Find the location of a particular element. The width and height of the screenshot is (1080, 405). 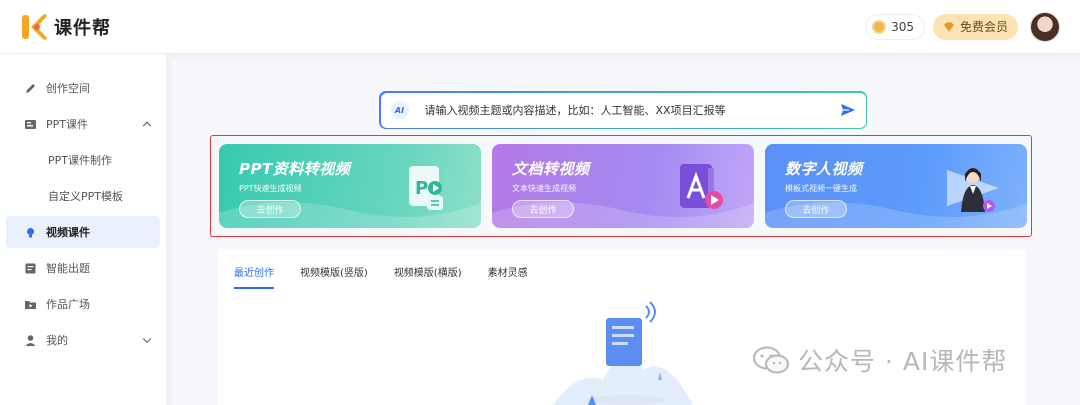

vip-label: 免费会员 is located at coordinates (983, 27).